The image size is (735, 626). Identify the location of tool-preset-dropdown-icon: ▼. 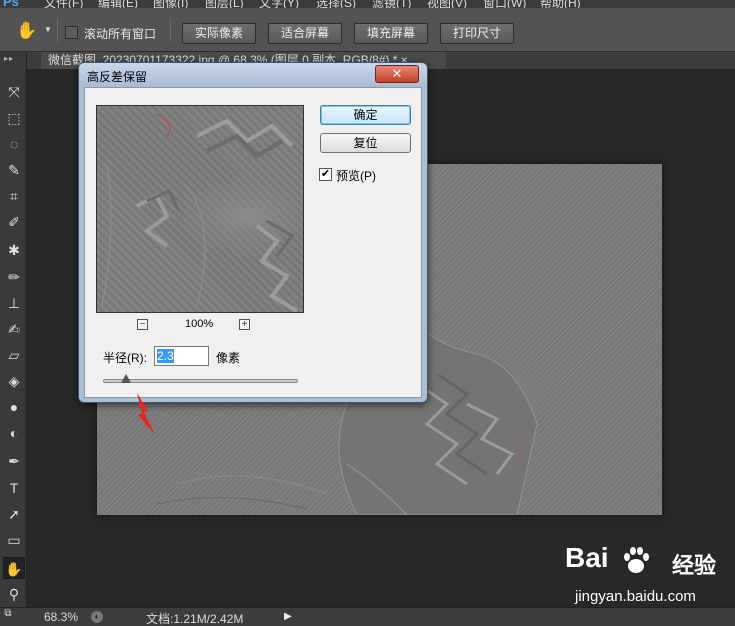
(48, 29).